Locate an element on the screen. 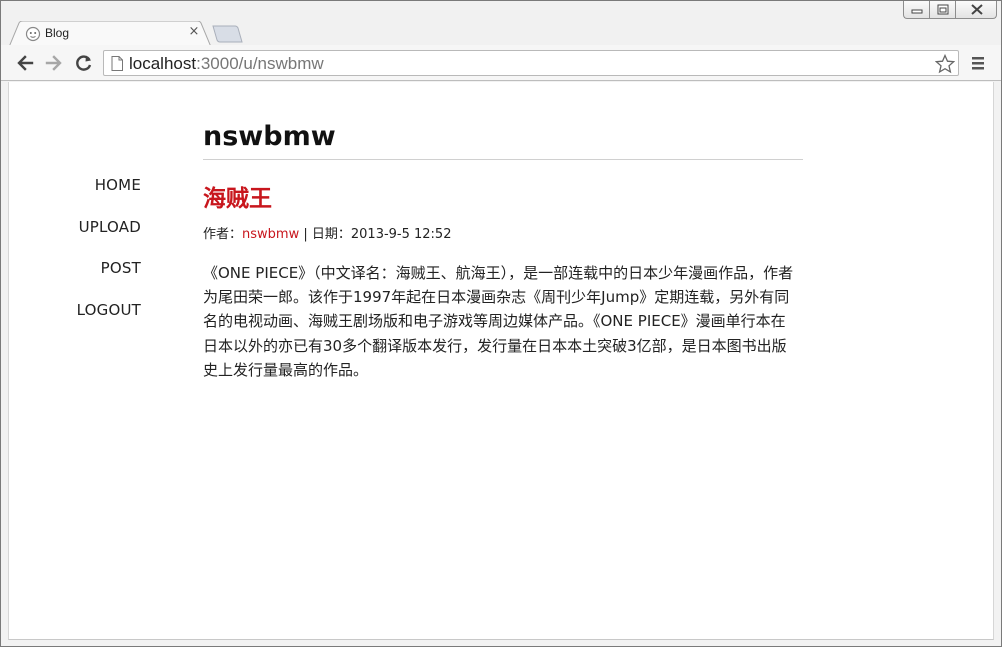 This screenshot has height=647, width=1002. page-icon is located at coordinates (117, 63).